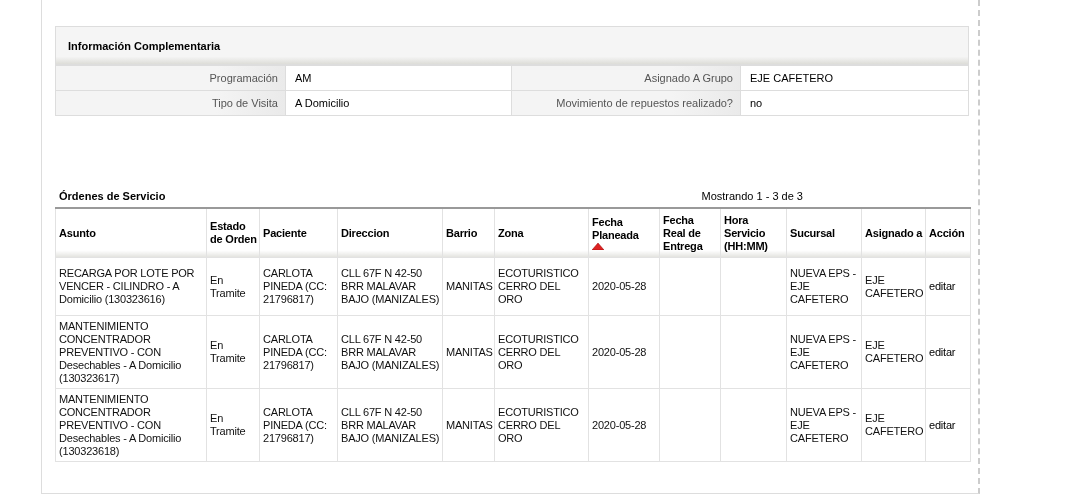 Image resolution: width=1079 pixels, height=497 pixels. What do you see at coordinates (752, 196) in the screenshot?
I see `pagination-info: Mostrando 1 - 3 de 3` at bounding box center [752, 196].